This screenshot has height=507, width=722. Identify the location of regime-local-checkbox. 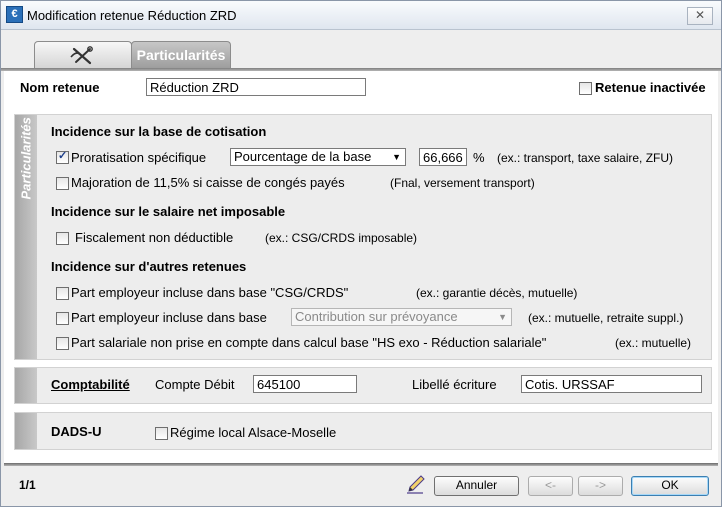
(161, 433).